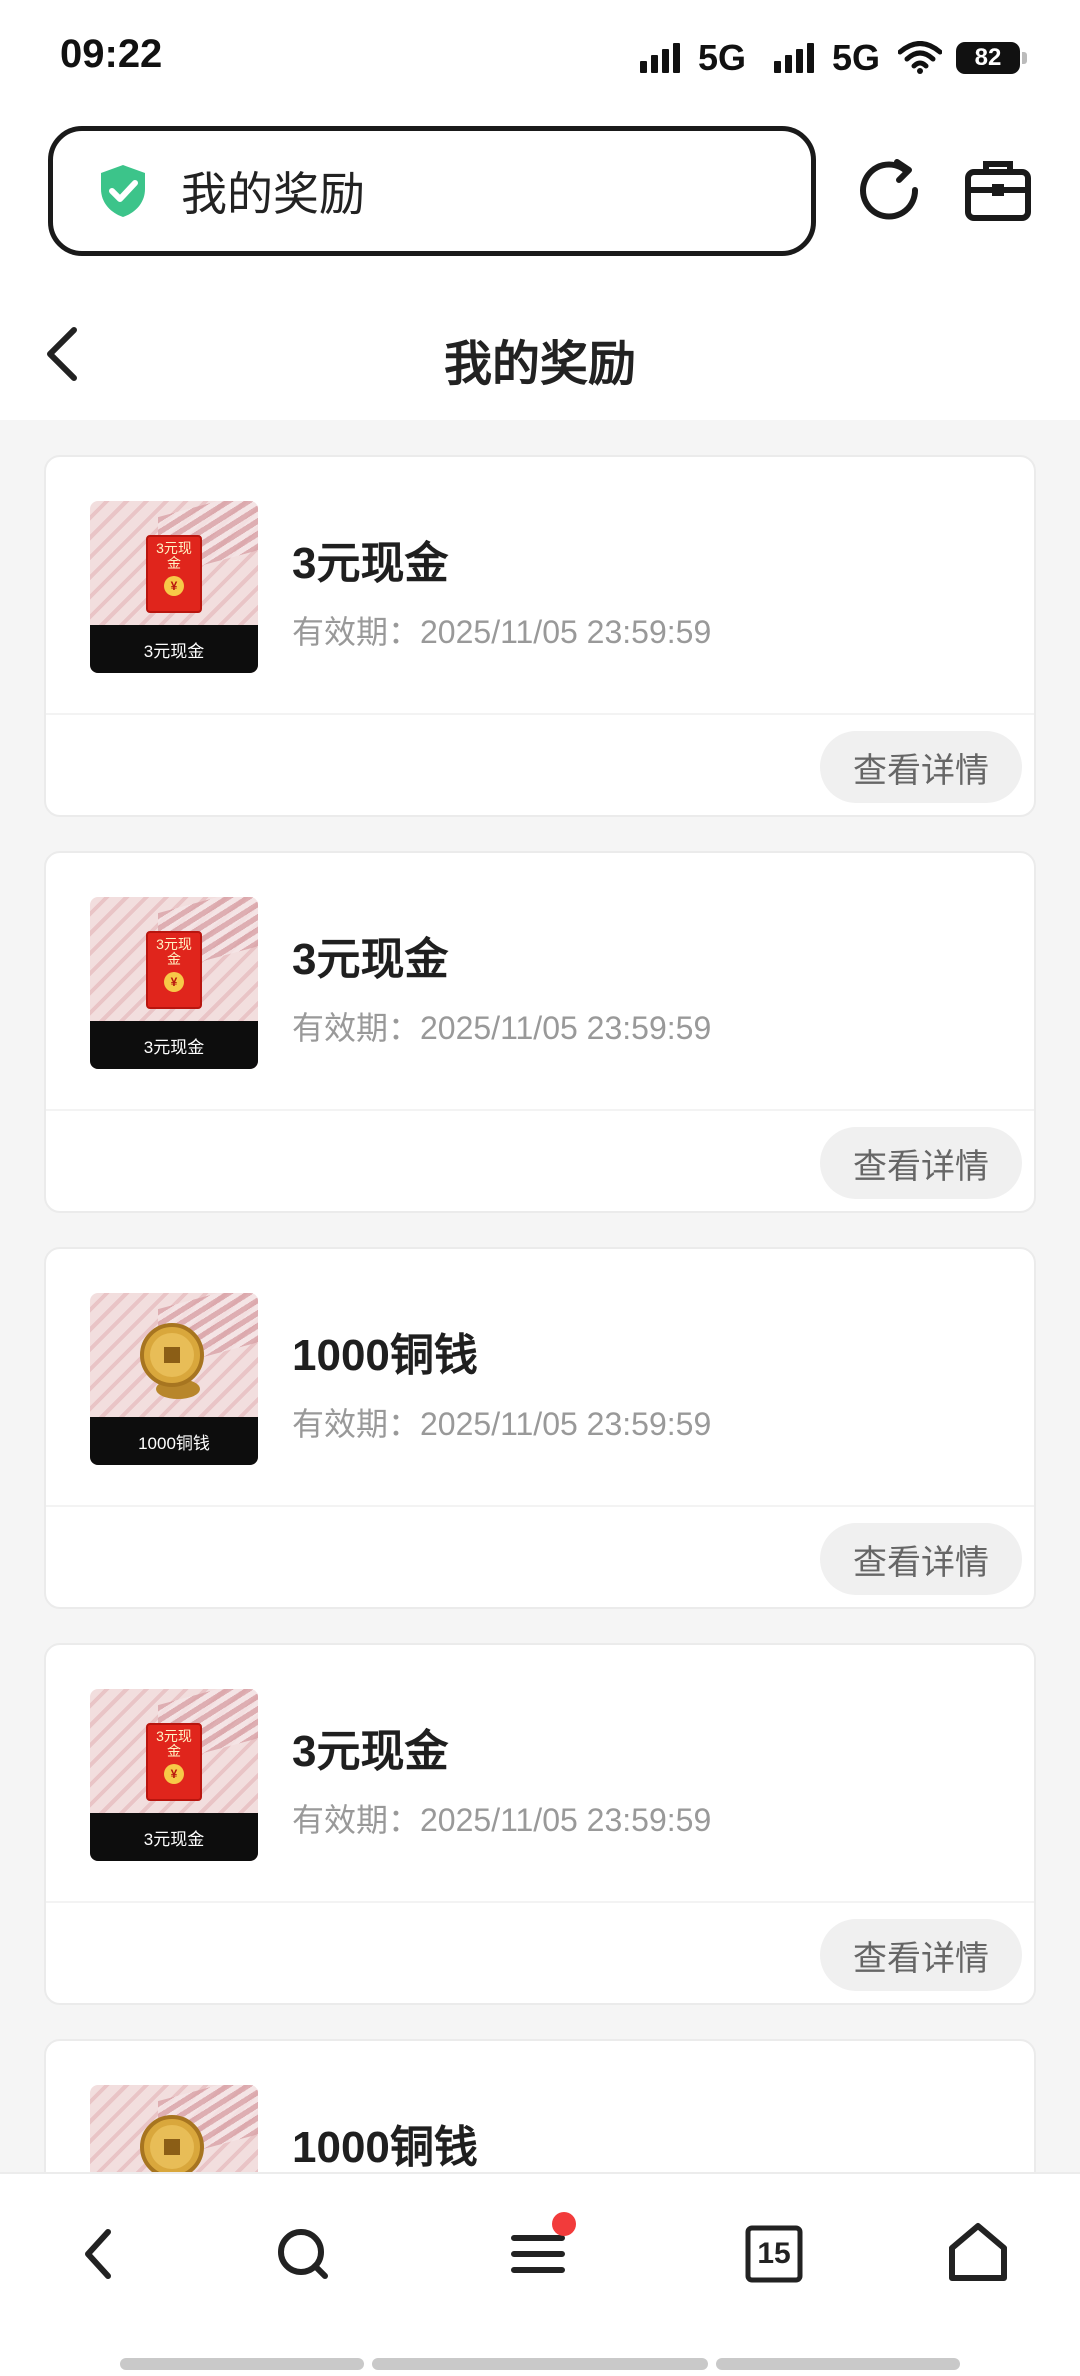 The height and width of the screenshot is (2376, 1080). I want to click on nav-back-icon, so click(100, 2254).